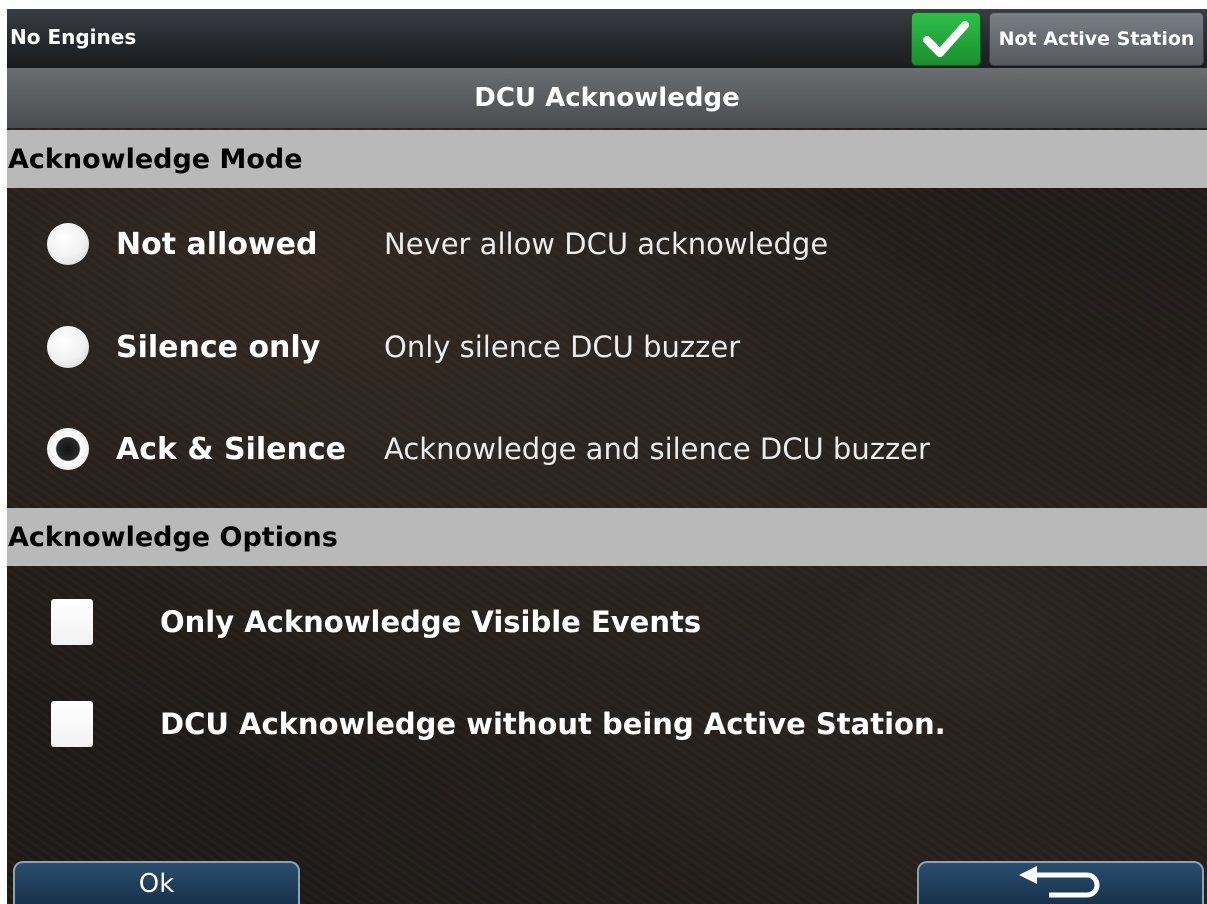  I want to click on back-button, so click(1060, 882).